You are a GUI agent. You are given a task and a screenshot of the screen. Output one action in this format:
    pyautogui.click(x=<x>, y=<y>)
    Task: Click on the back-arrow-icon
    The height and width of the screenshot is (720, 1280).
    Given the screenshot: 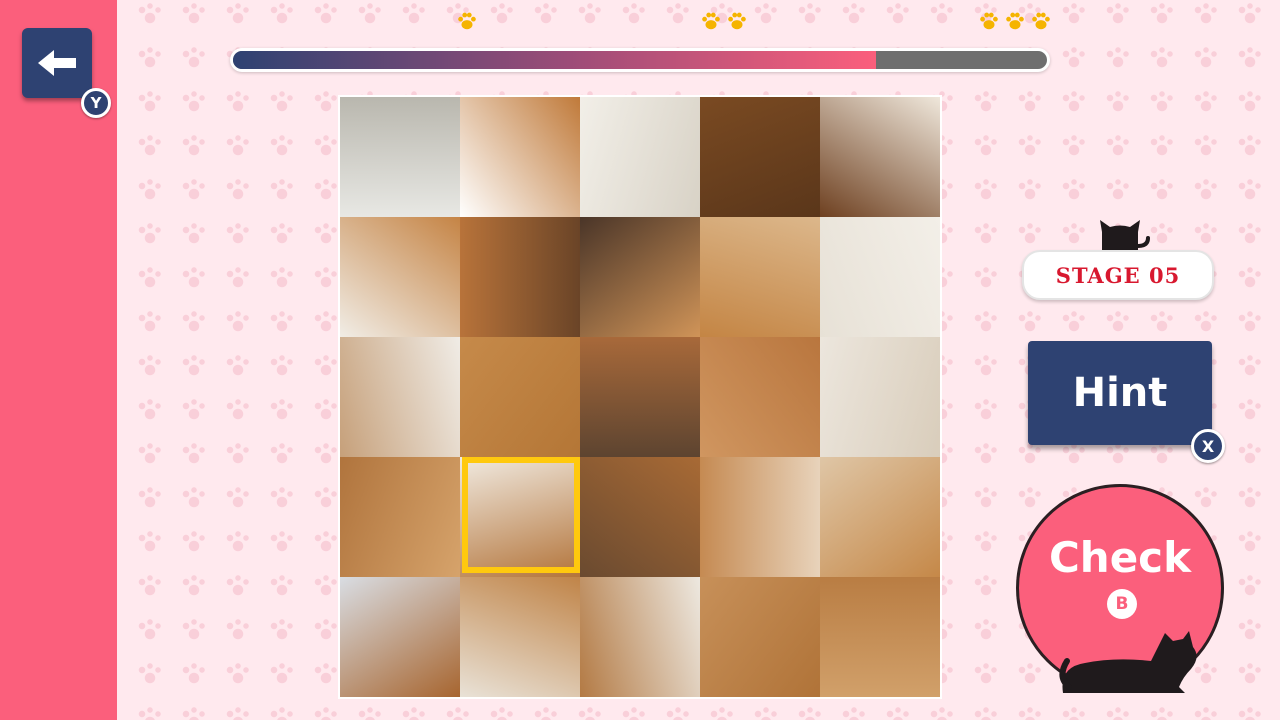 What is the action you would take?
    pyautogui.click(x=57, y=63)
    